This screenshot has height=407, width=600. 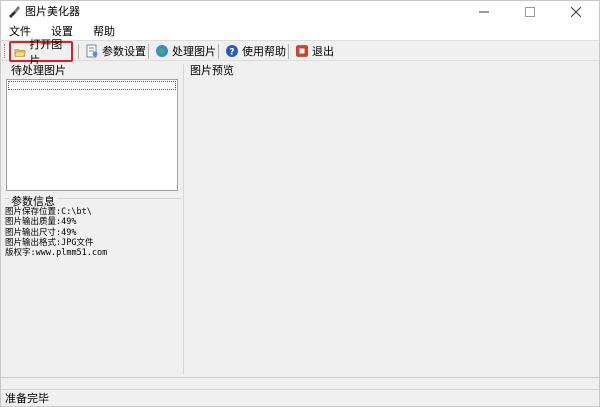 I want to click on process-image-label: 处理图片, so click(x=194, y=51).